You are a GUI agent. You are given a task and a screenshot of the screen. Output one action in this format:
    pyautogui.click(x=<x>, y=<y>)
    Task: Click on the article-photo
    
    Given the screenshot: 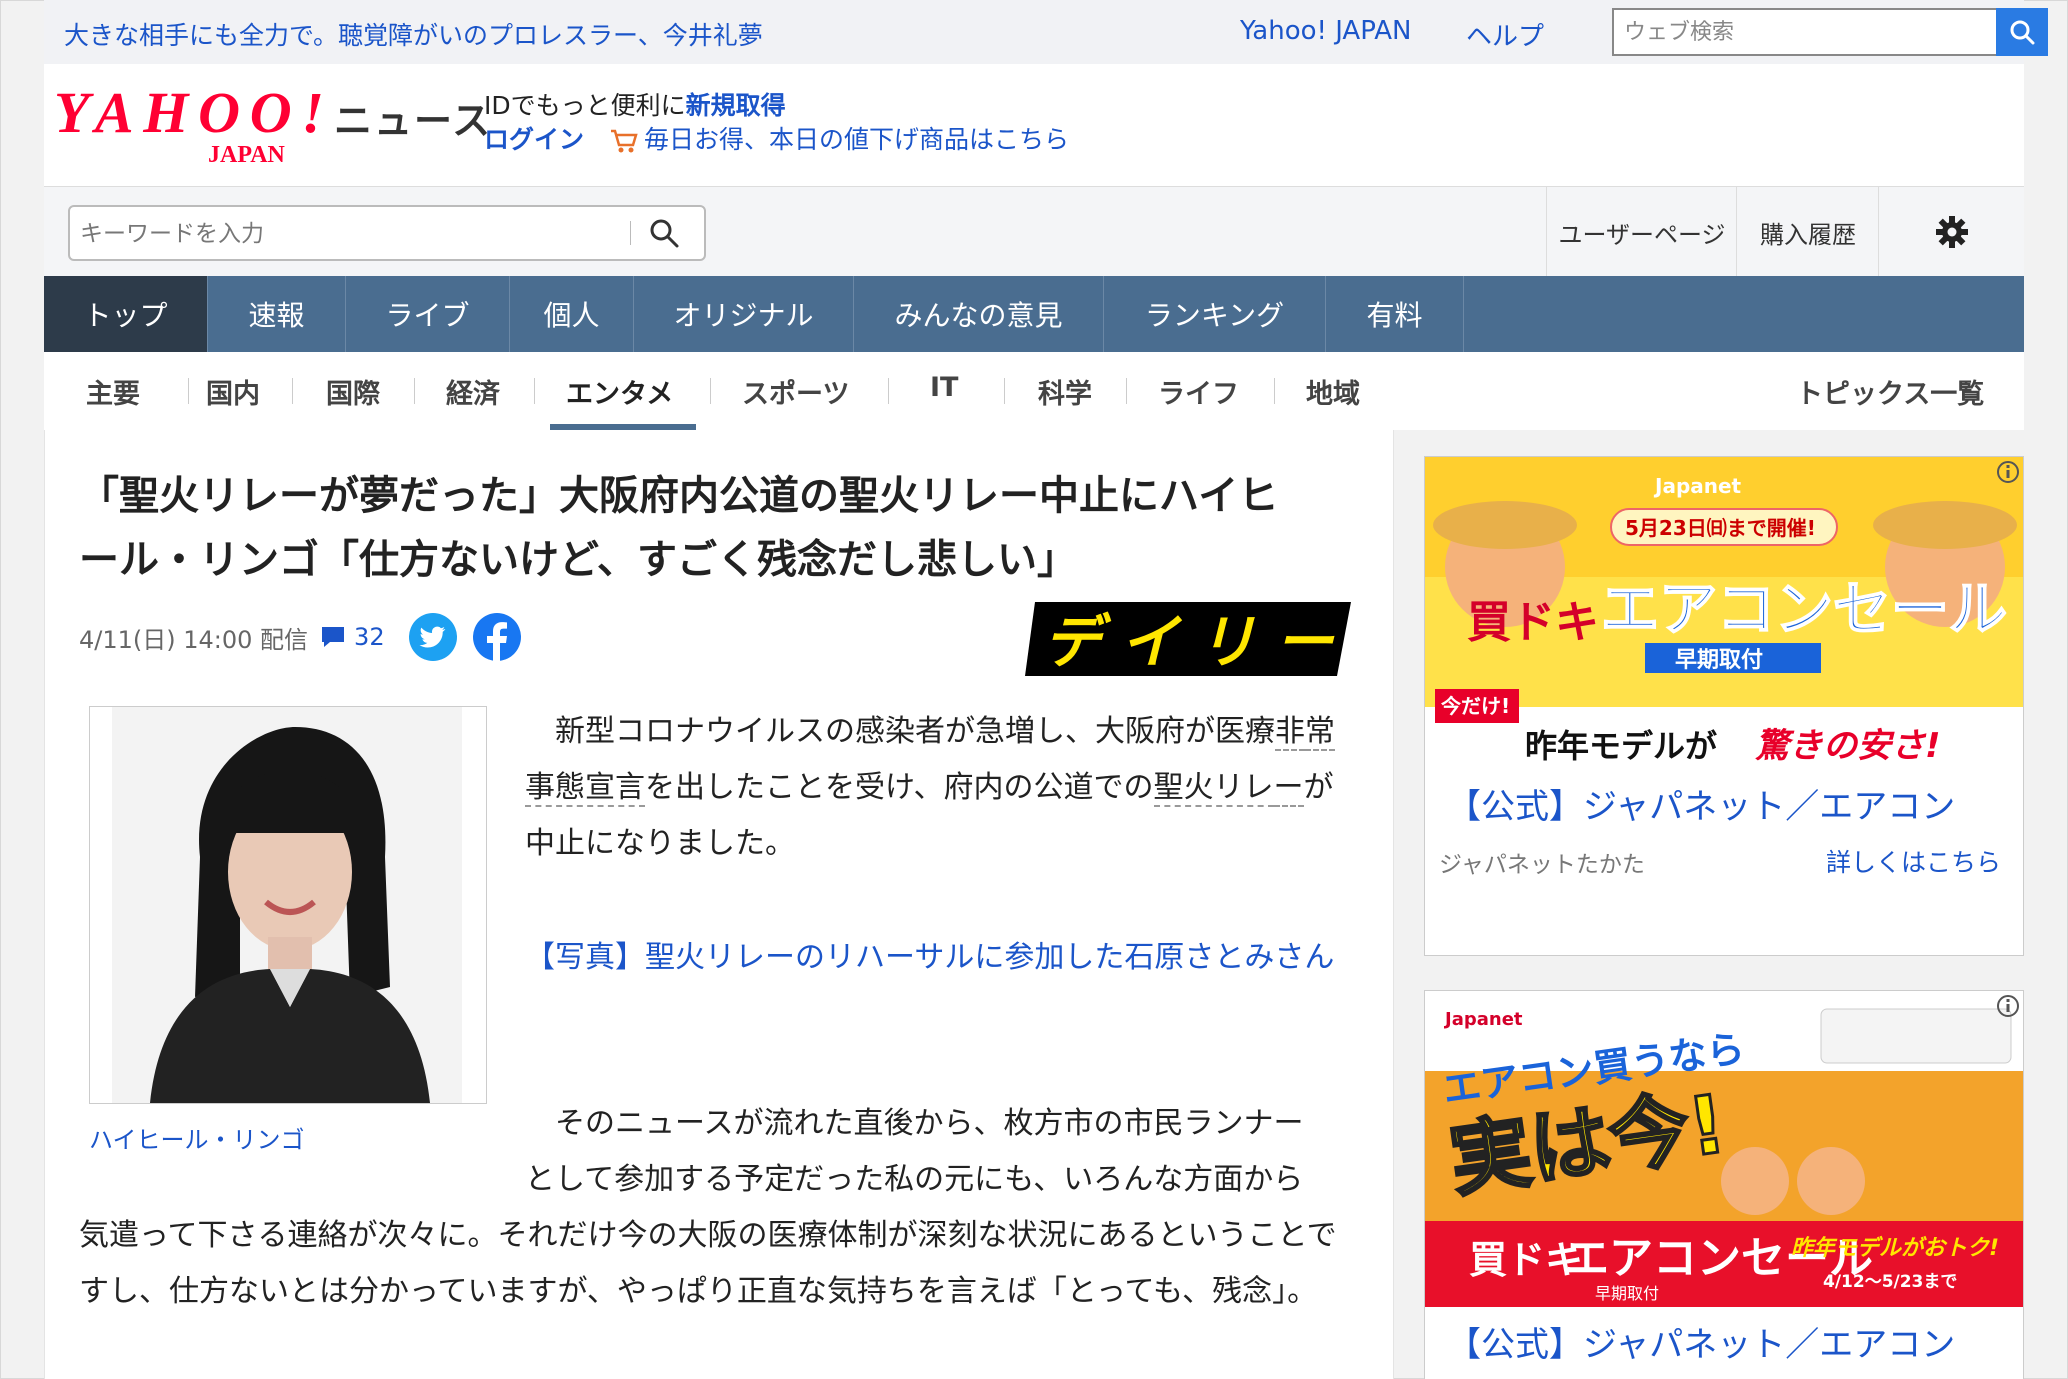 What is the action you would take?
    pyautogui.click(x=288, y=905)
    